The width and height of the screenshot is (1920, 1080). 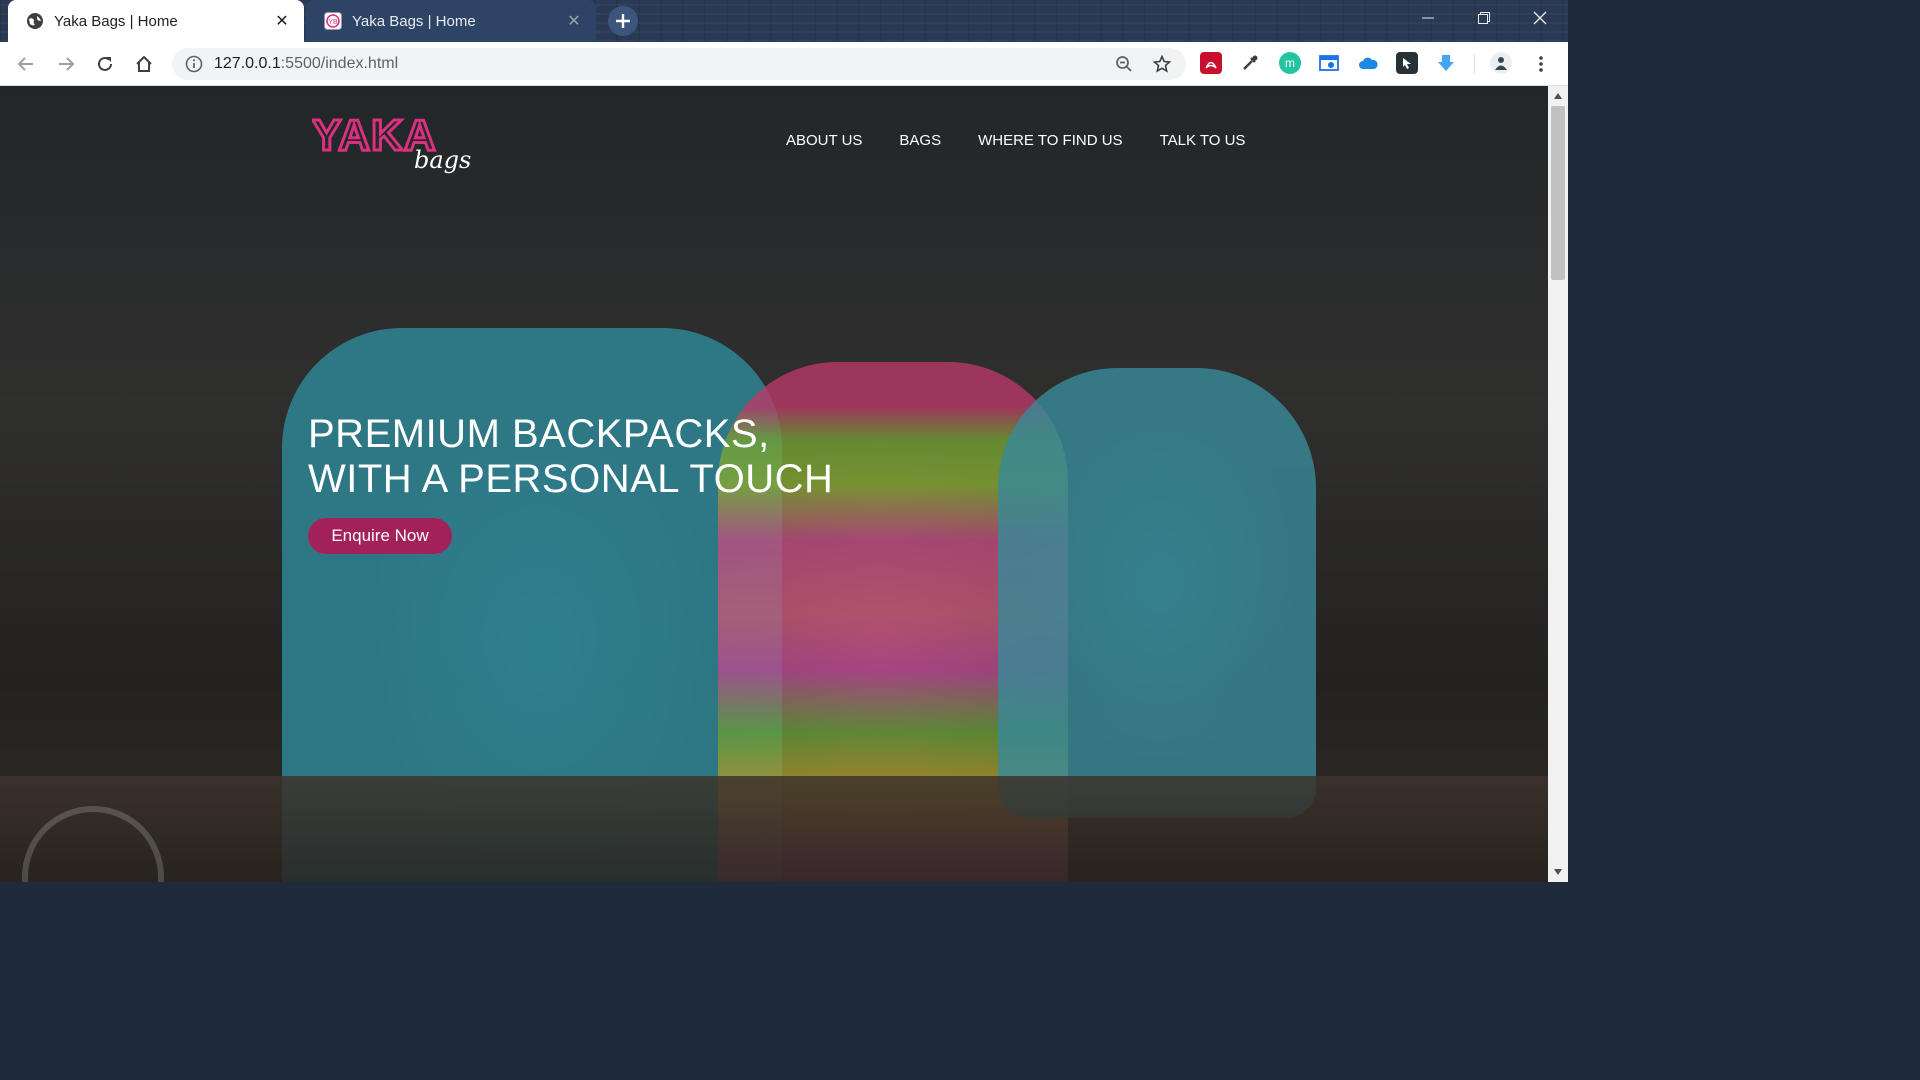 I want to click on browser-toolbar: 127.0.0.1:5500/index.html m, so click(x=784, y=64).